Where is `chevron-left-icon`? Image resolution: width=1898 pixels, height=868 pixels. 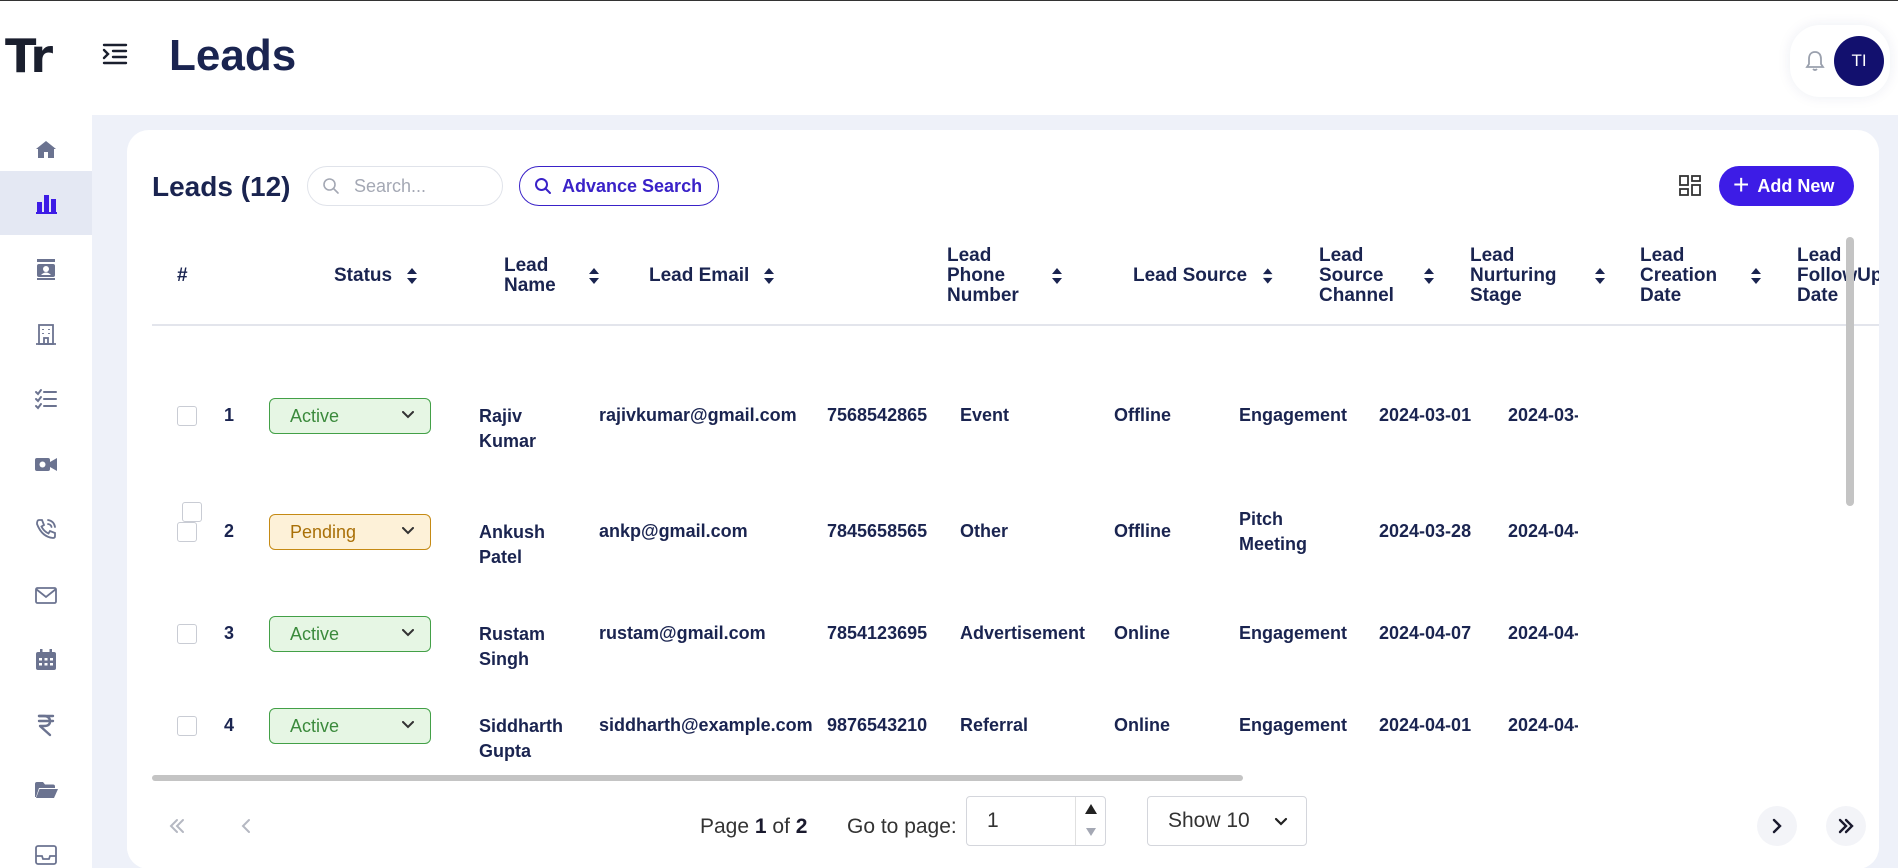
chevron-left-icon is located at coordinates (245, 826).